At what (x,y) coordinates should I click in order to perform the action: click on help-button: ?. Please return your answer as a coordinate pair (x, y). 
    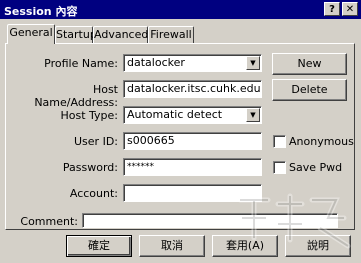
    Looking at the image, I should click on (332, 9).